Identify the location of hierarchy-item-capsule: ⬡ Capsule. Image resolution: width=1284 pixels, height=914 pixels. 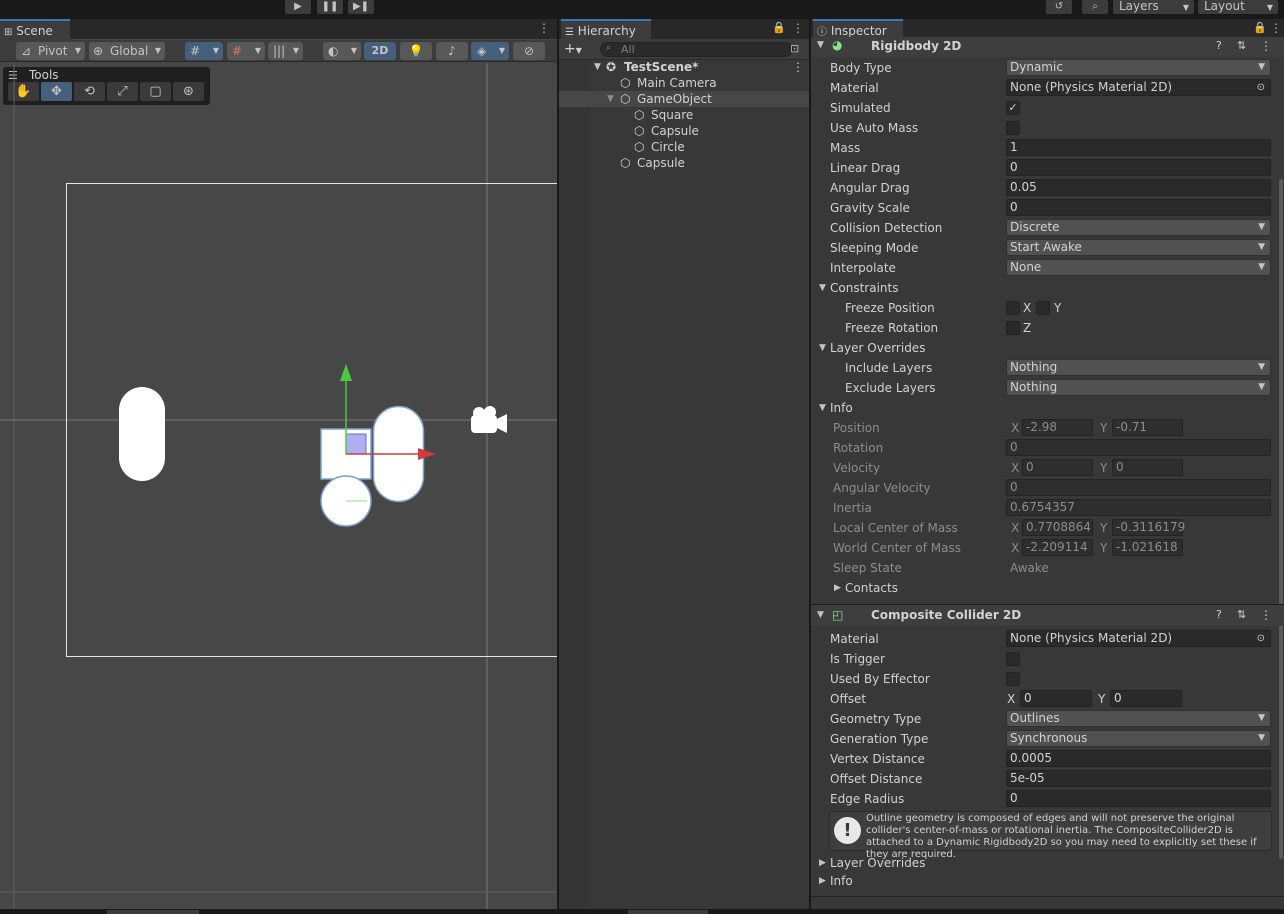
(684, 131).